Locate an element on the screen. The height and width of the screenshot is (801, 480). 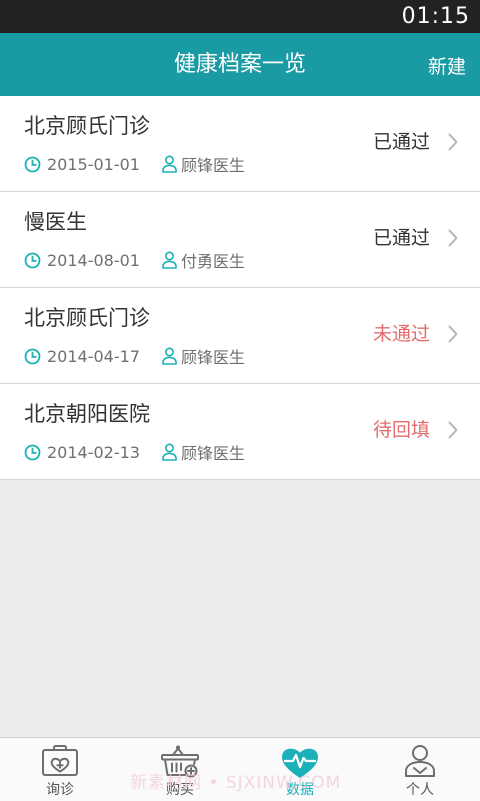
list-item: 北京顾氏门诊 2014-04-17 顾锋医生 未通过 is located at coordinates (240, 336).